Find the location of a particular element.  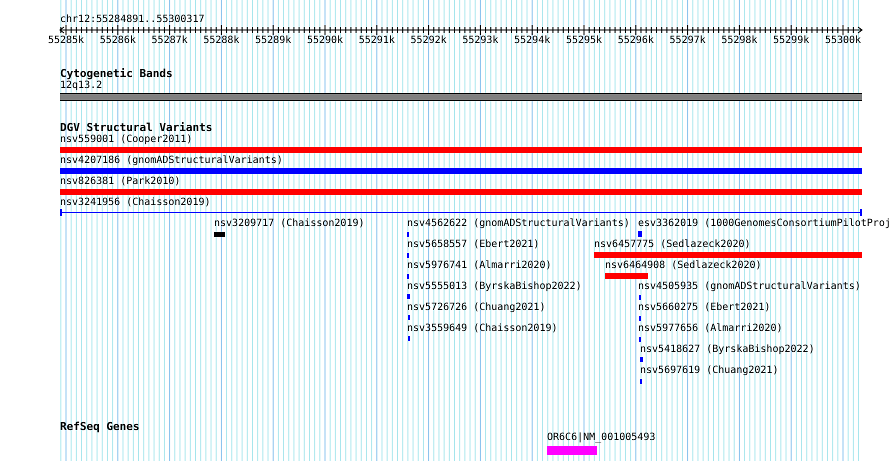

feature-label: nsv4562622 (gnomADStructuralVariants) is located at coordinates (518, 224).